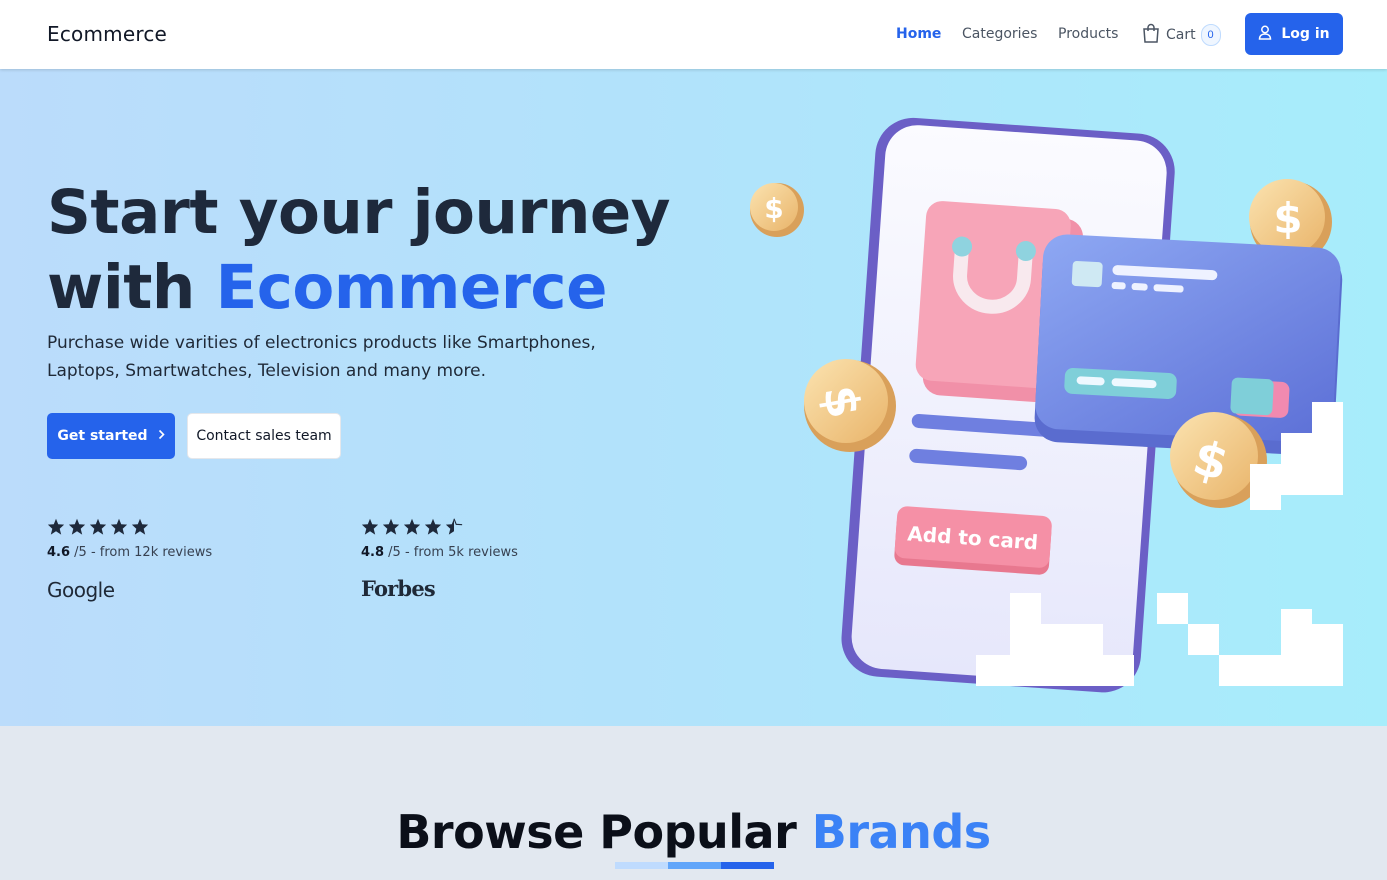  I want to click on login-label: Log in, so click(1305, 34).